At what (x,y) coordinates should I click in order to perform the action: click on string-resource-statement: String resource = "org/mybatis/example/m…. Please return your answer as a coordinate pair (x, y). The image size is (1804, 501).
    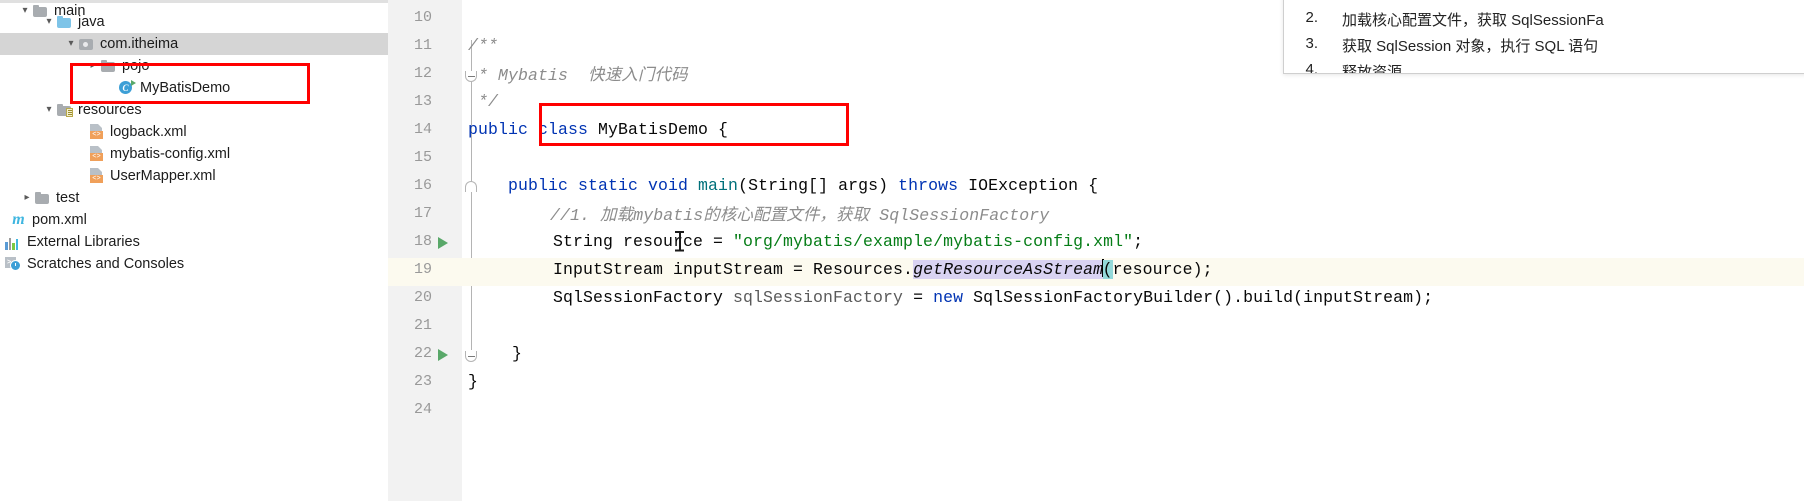
    Looking at the image, I should click on (848, 241).